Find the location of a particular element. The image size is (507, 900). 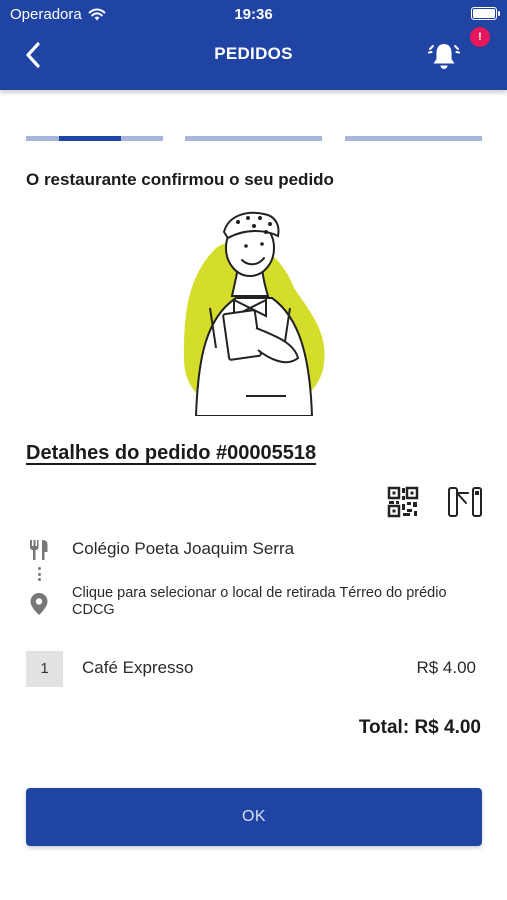

location-pin-icon is located at coordinates (39, 604).